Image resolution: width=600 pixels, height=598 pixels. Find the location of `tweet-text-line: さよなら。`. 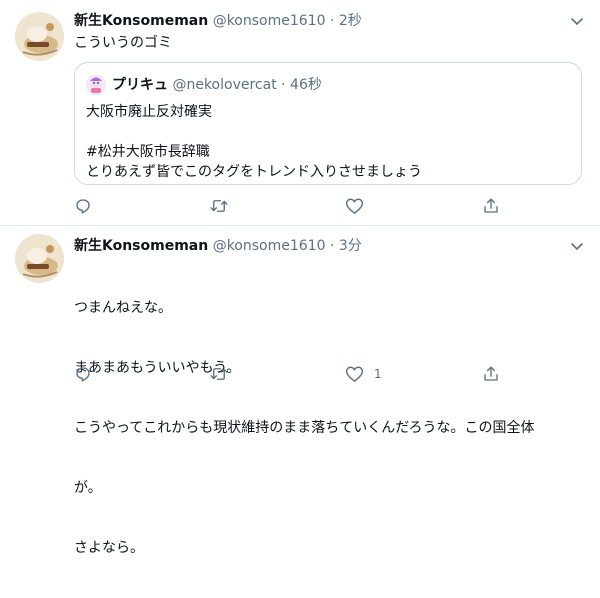

tweet-text-line: さよなら。 is located at coordinates (109, 548).